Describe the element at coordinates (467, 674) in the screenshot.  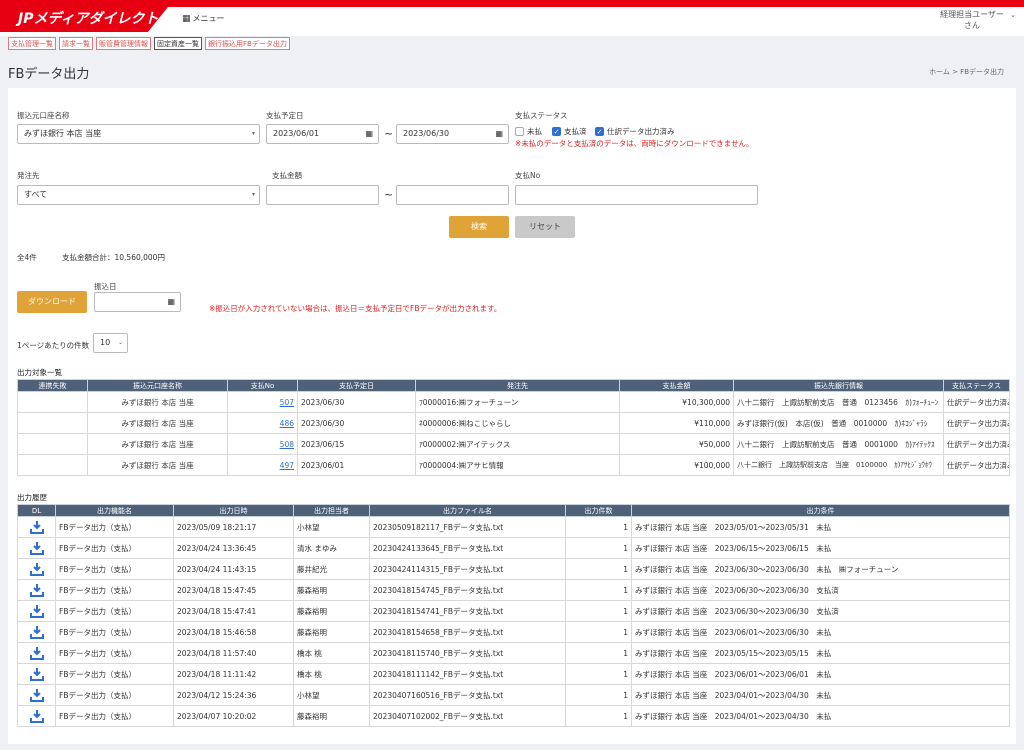
I see `file-name-cell: 20230418111142_FBデータ支払.txt` at that location.